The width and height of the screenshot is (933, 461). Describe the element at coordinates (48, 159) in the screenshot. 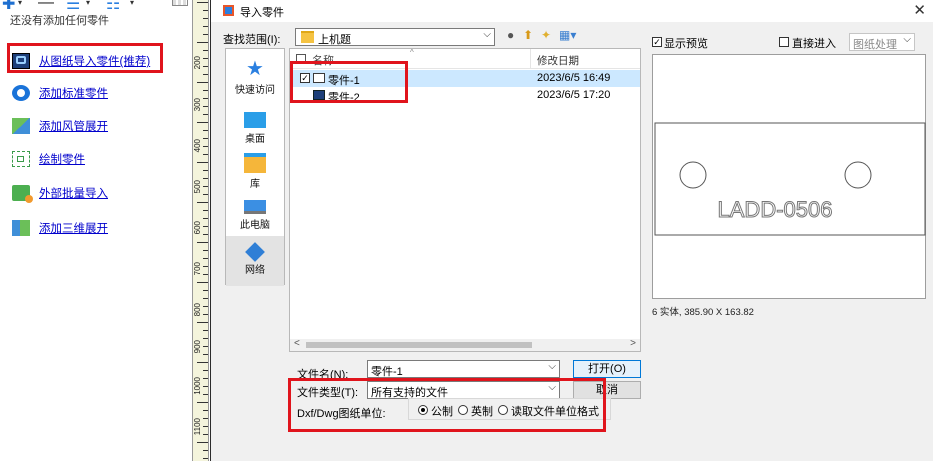

I see `draw-part-link: 绘制零件` at that location.